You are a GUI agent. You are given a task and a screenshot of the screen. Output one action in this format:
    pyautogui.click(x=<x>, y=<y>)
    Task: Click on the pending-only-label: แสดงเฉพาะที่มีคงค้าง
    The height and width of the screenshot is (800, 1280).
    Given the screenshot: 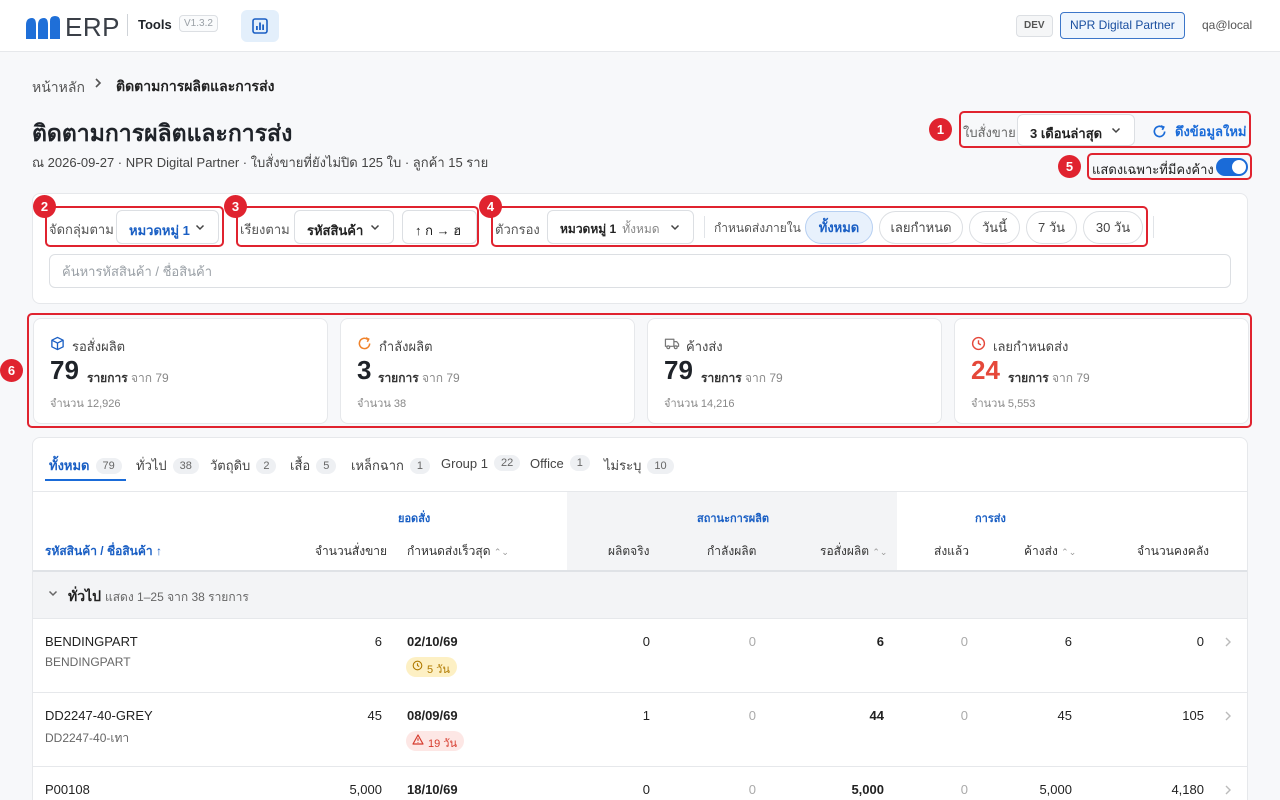 What is the action you would take?
    pyautogui.click(x=1153, y=169)
    